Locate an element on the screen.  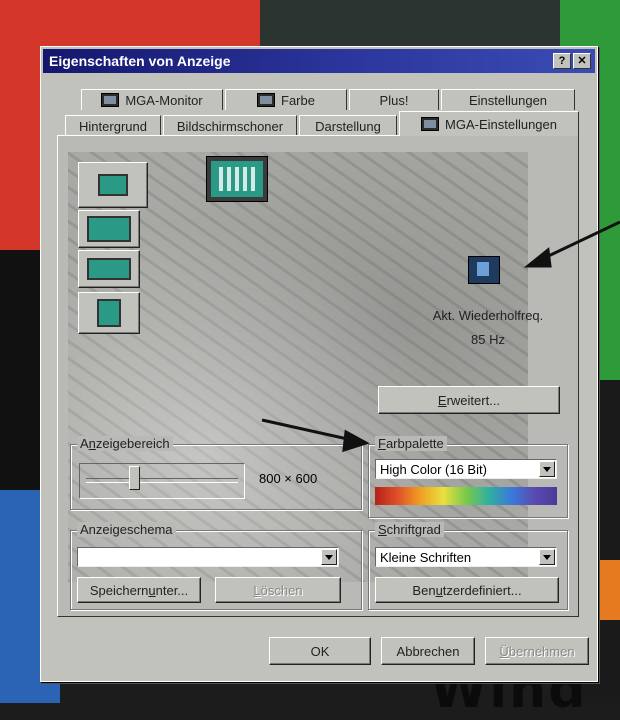
tab-label: Farbe is located at coordinates (298, 100).